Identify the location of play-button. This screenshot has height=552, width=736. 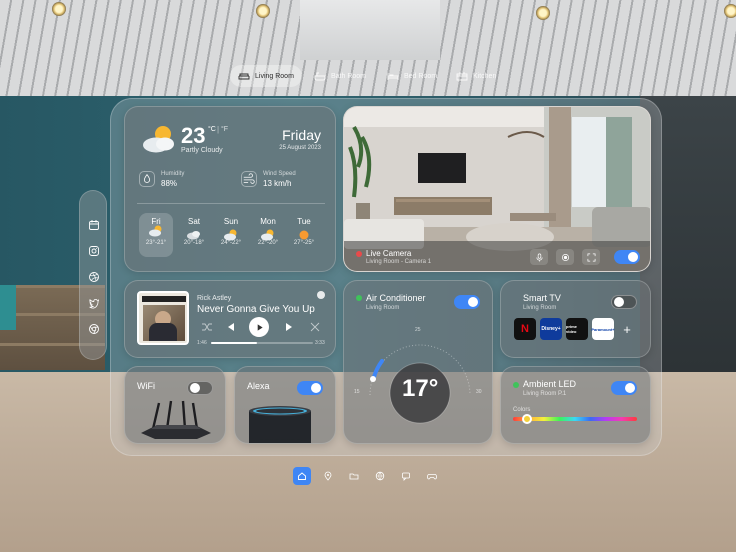
(259, 327).